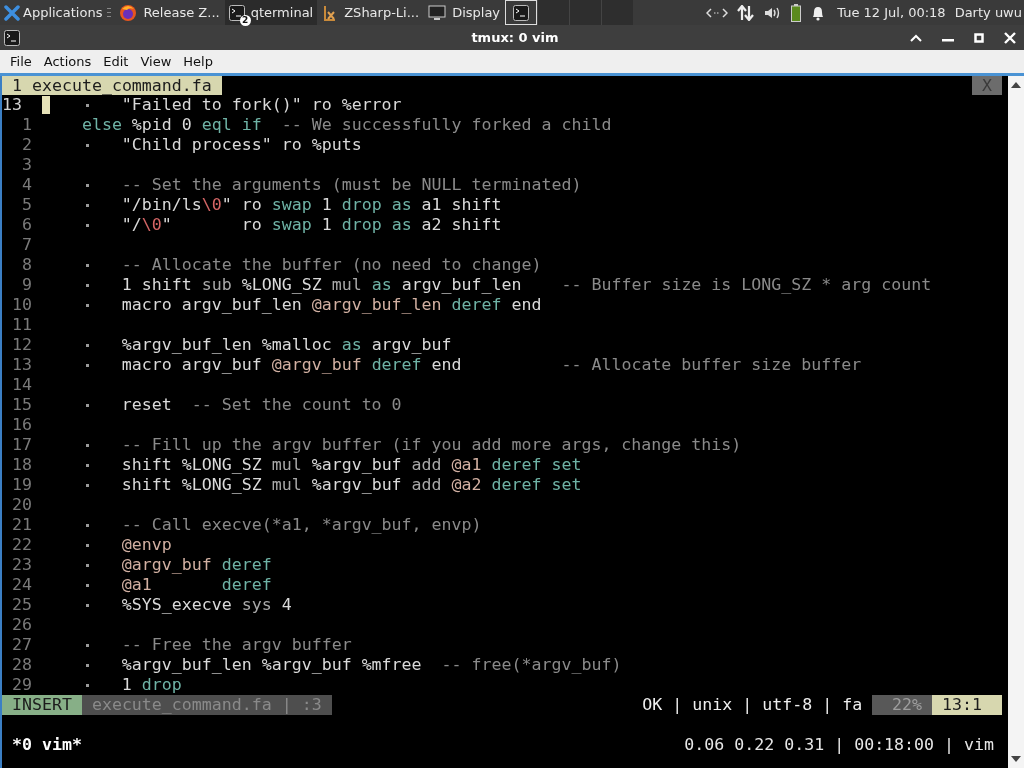 The width and height of the screenshot is (1024, 768). What do you see at coordinates (26, 125) in the screenshot?
I see `line-number: 1` at bounding box center [26, 125].